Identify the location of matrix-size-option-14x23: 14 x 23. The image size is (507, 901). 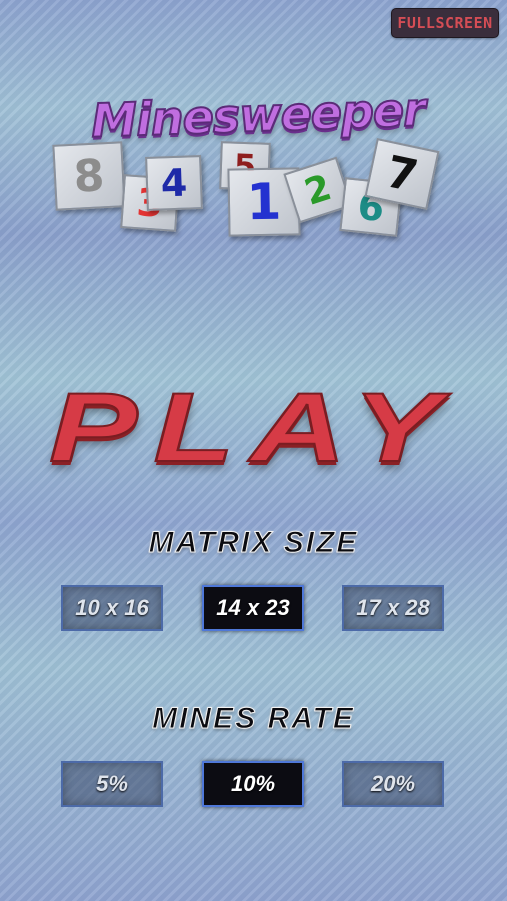
(253, 608).